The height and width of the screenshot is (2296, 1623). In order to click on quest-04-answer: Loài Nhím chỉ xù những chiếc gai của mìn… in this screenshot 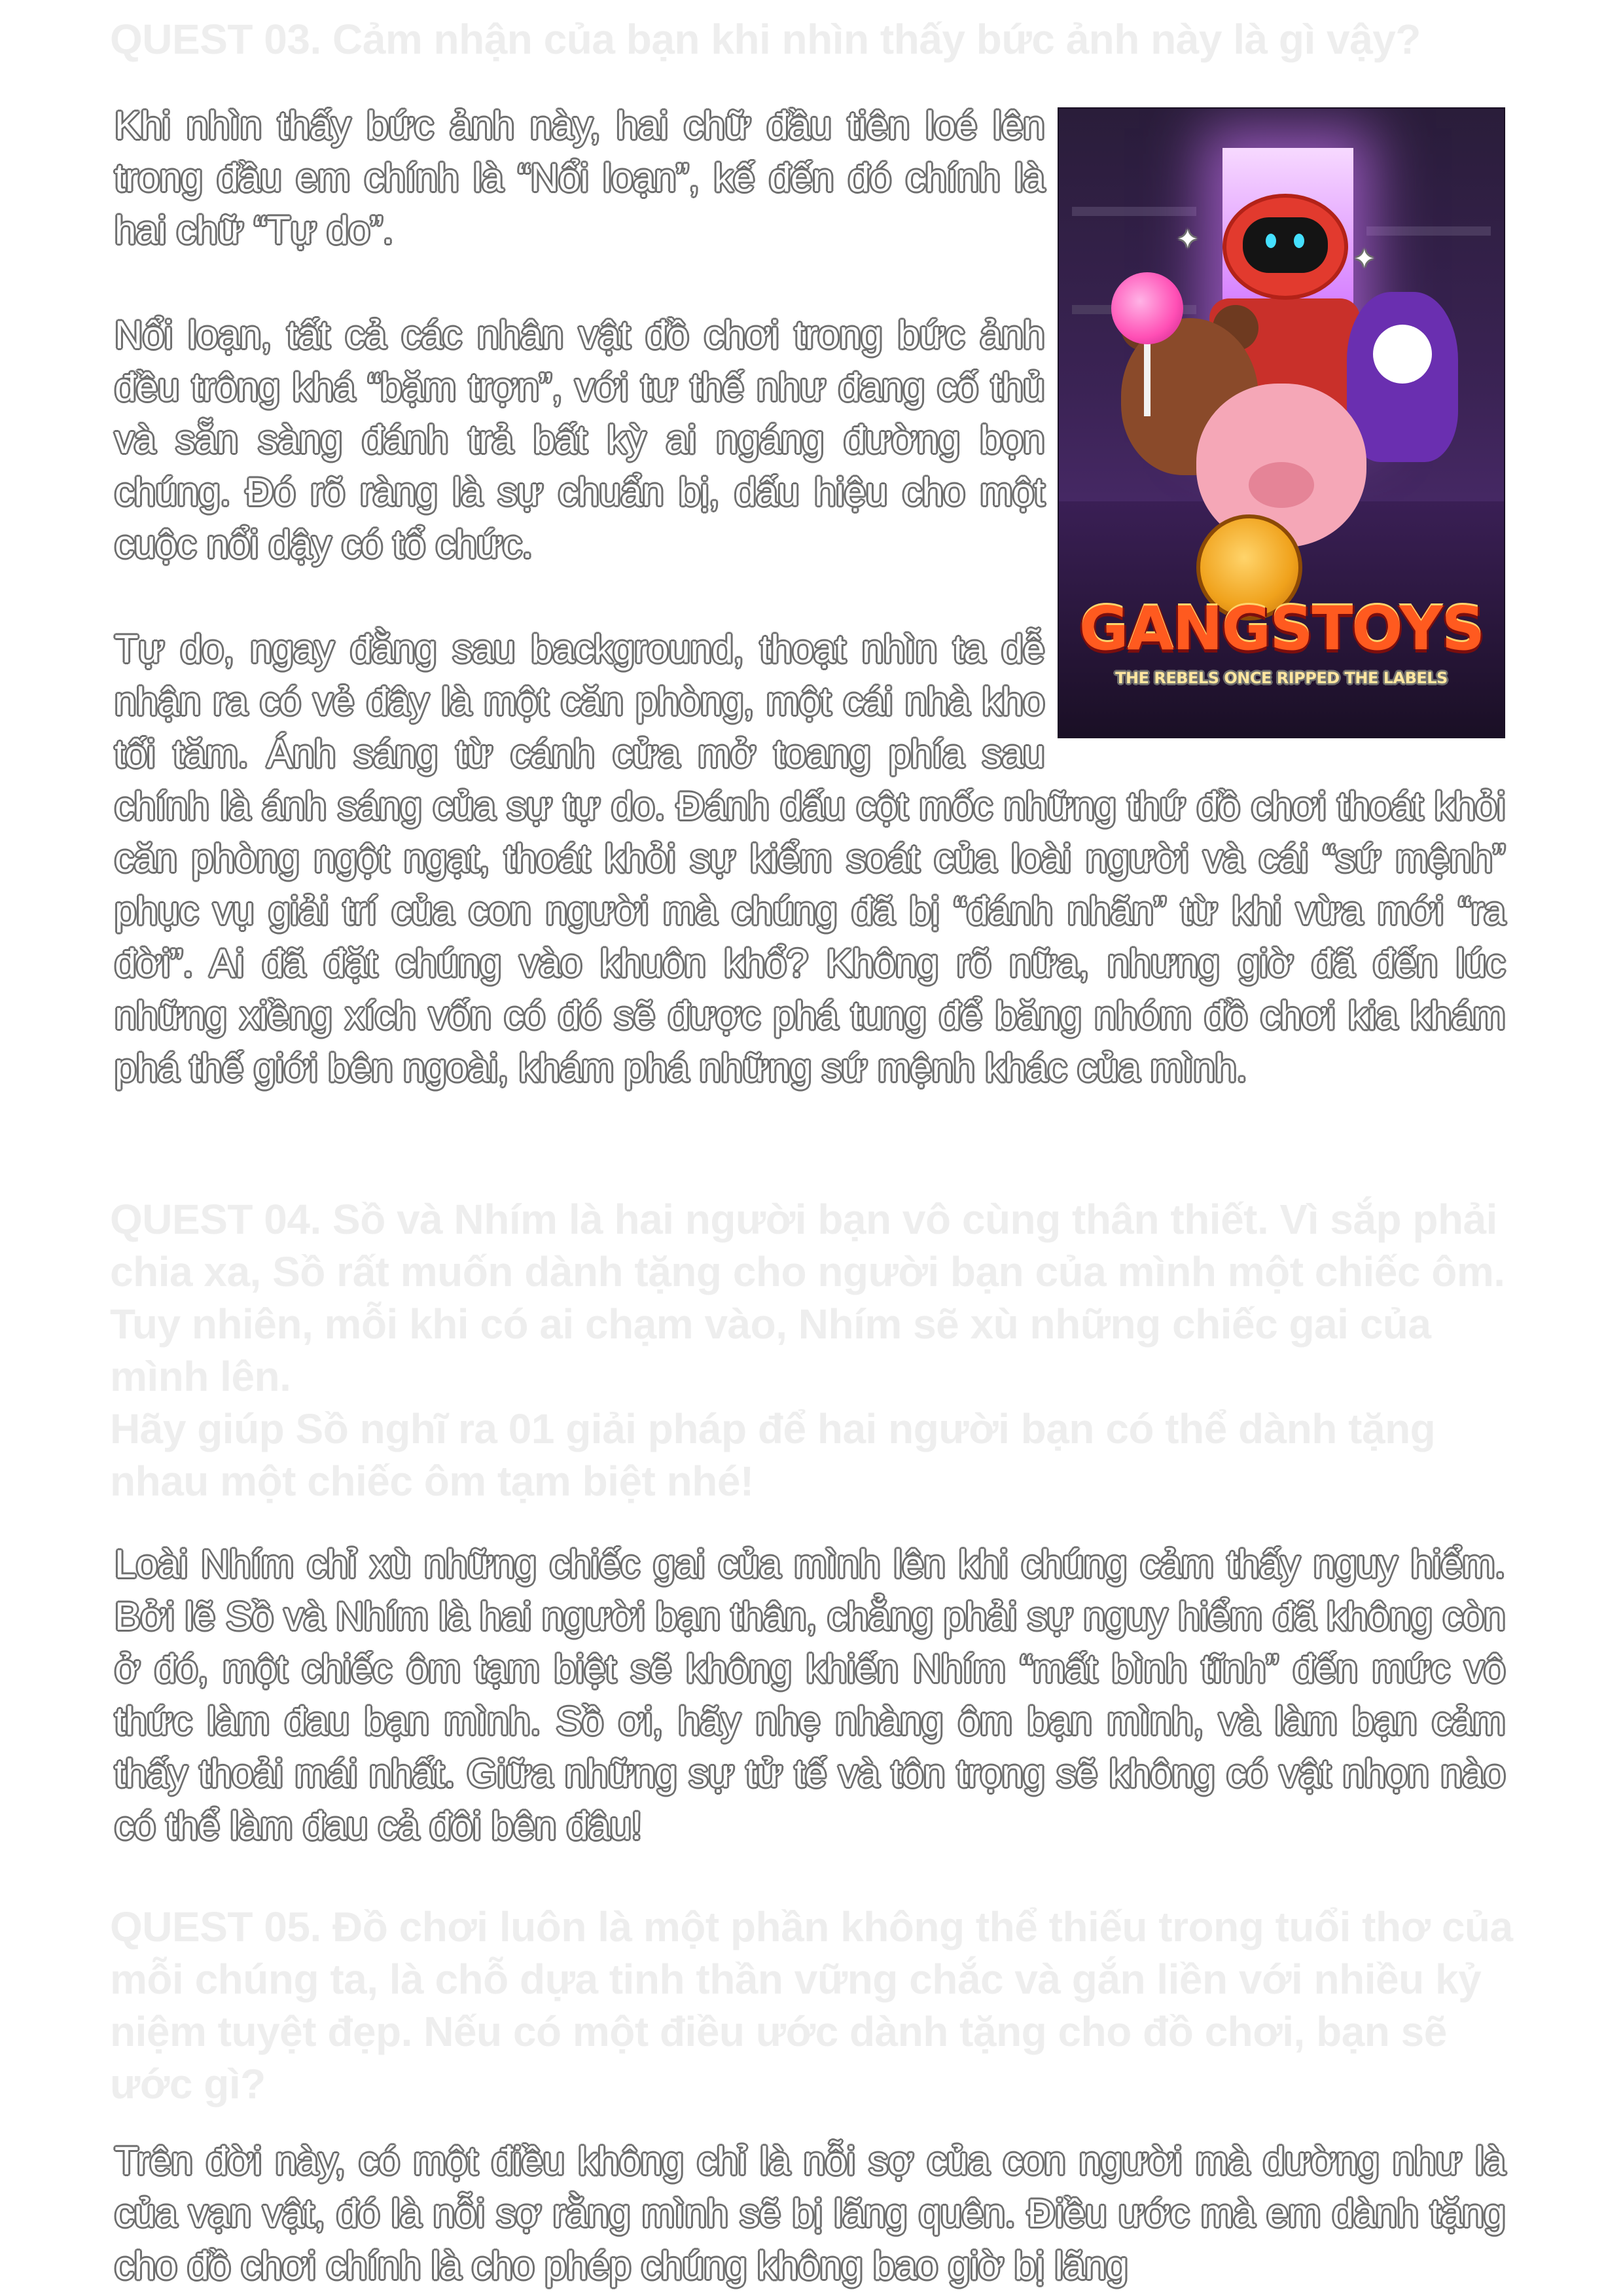, I will do `click(810, 1695)`.